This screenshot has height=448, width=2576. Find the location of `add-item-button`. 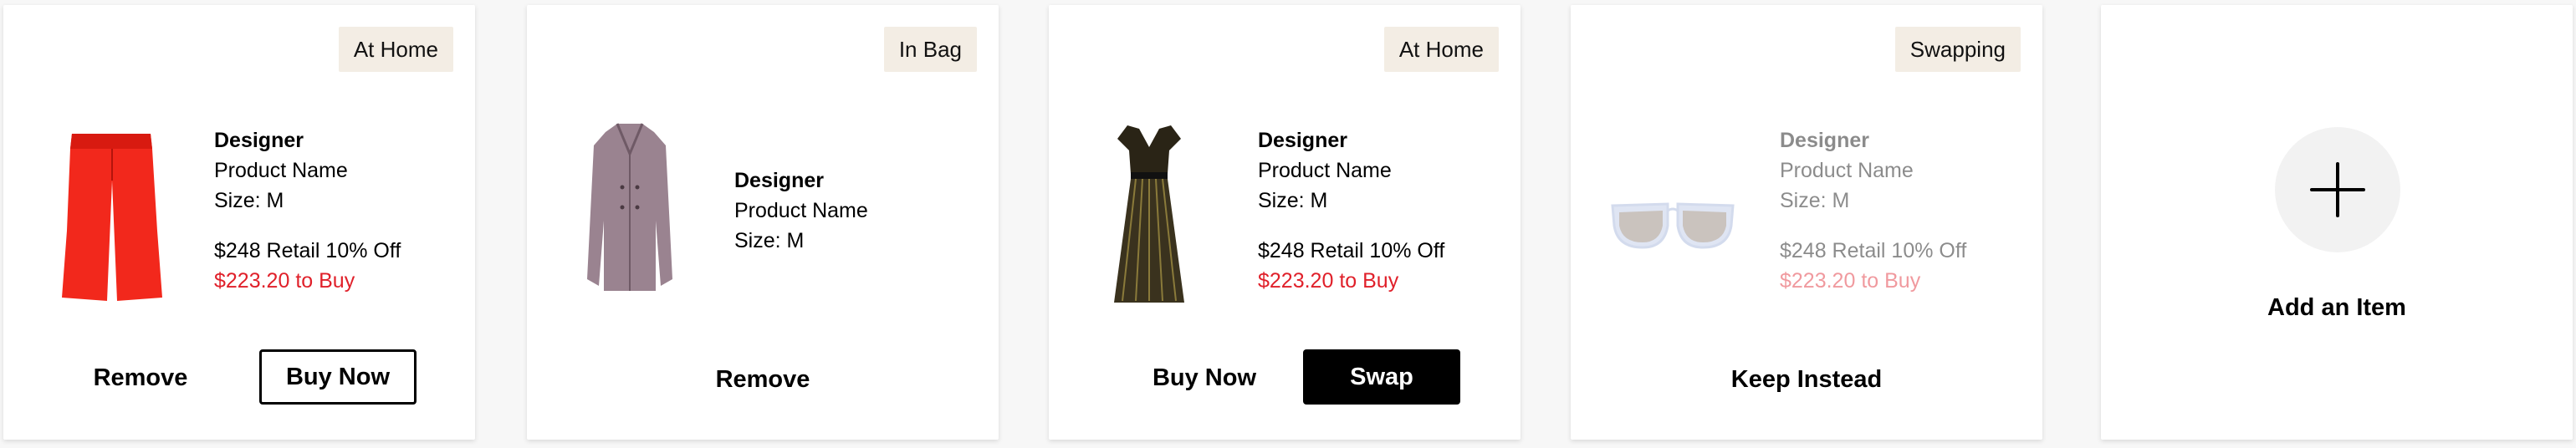

add-item-button is located at coordinates (2337, 189).